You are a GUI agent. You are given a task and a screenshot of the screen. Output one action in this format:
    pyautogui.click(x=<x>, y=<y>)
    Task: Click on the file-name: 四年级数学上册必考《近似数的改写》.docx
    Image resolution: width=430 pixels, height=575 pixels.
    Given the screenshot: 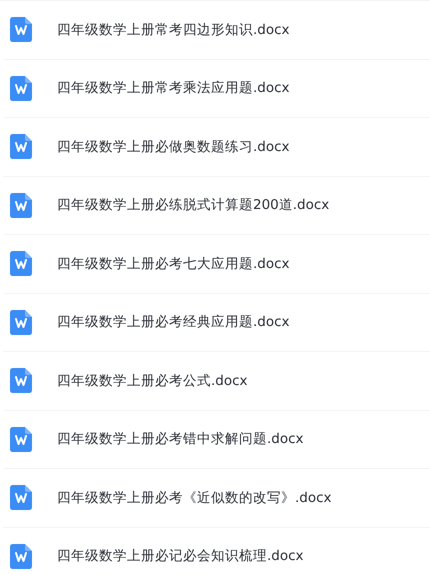 What is the action you would take?
    pyautogui.click(x=194, y=497)
    